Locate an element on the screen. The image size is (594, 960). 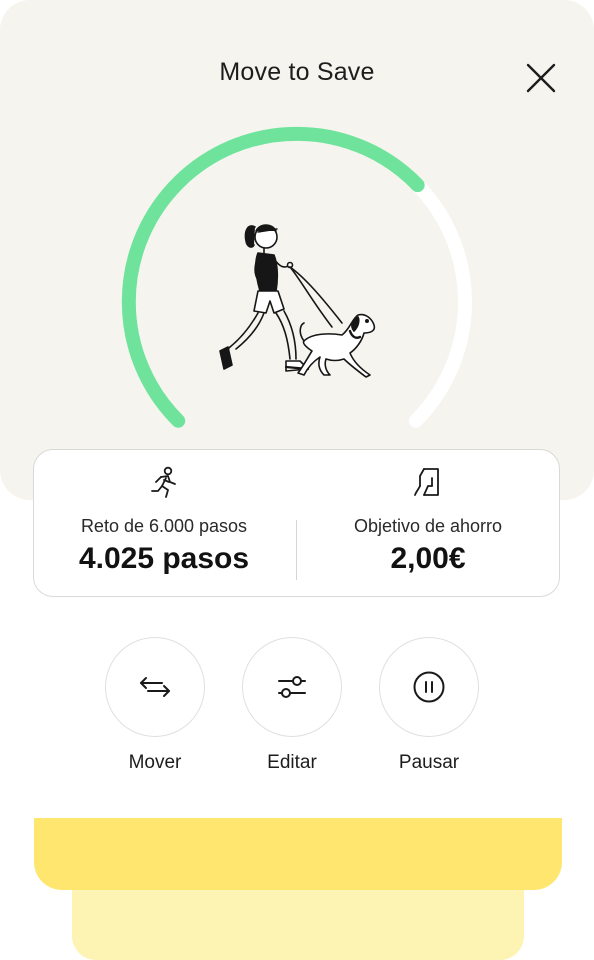
move-label: Mover is located at coordinates (155, 762).